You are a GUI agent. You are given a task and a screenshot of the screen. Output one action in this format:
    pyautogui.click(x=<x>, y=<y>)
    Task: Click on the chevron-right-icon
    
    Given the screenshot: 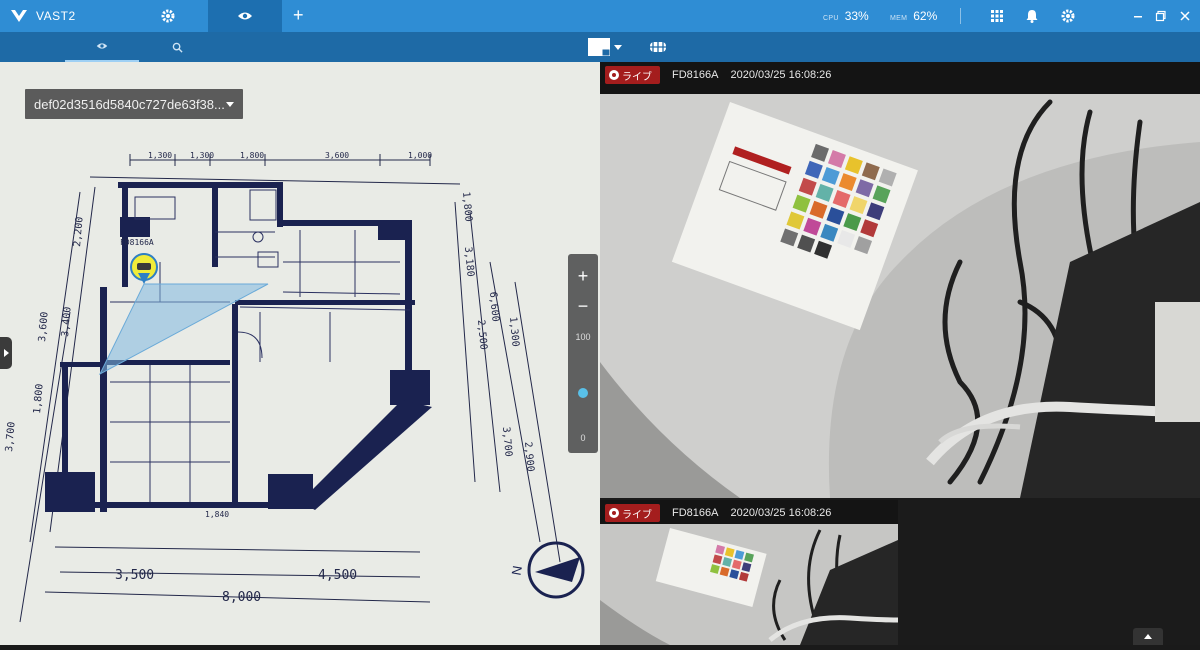 What is the action you would take?
    pyautogui.click(x=6, y=353)
    